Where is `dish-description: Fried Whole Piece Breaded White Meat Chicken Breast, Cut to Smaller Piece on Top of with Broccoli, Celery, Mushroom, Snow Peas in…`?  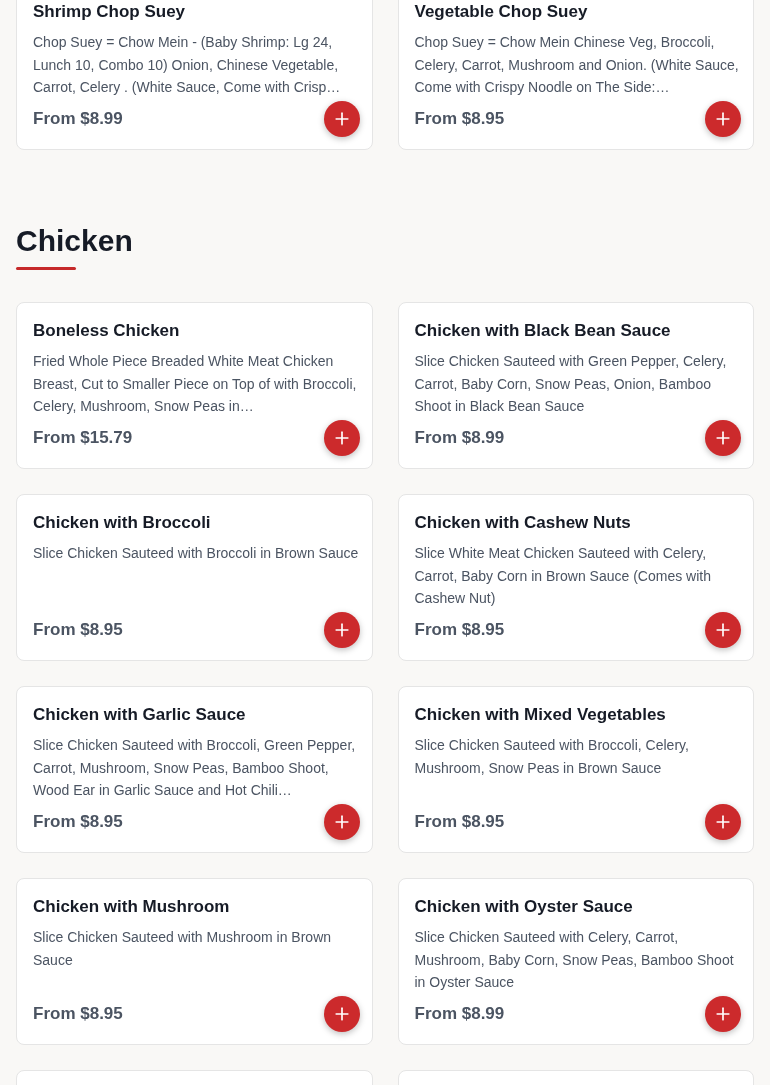 dish-description: Fried Whole Piece Breaded White Meat Chicken Breast, Cut to Smaller Piece on Top of with Broccoli, Celery, Mushroom, Snow Peas in… is located at coordinates (195, 384).